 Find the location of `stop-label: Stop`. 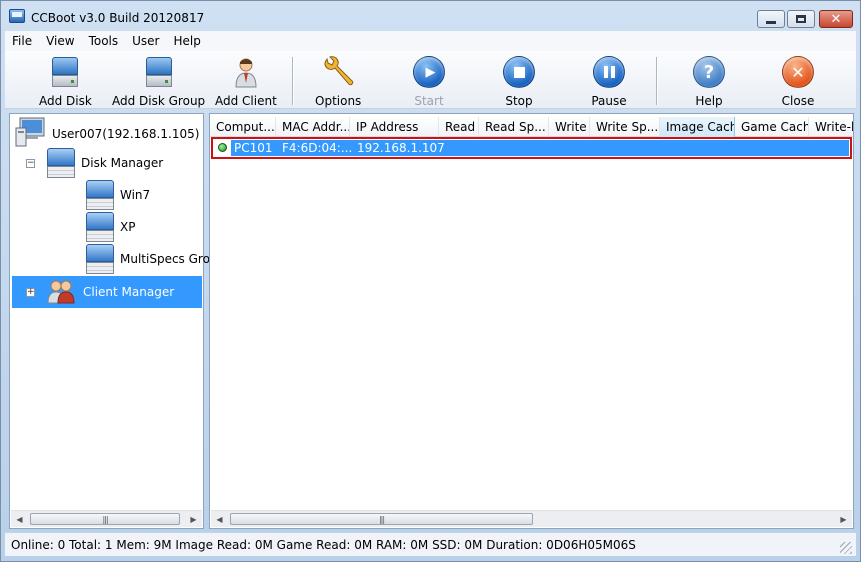

stop-label: Stop is located at coordinates (519, 101).